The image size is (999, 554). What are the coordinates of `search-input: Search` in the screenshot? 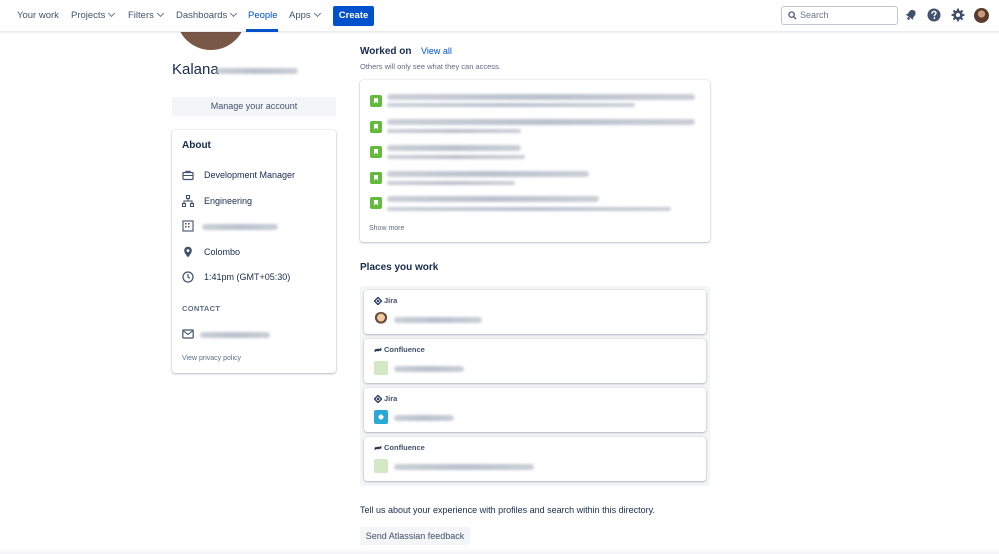 It's located at (839, 15).